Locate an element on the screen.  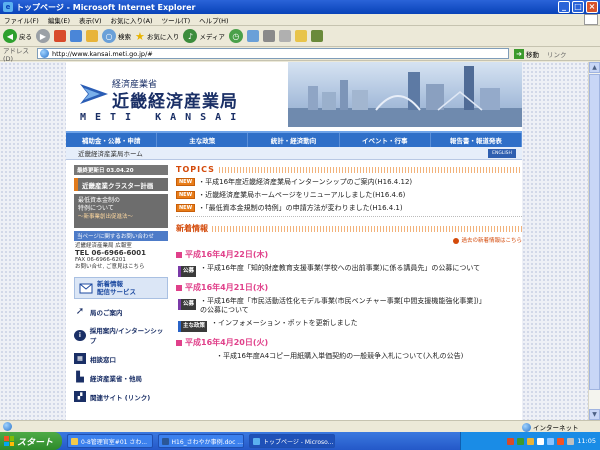
speaker-icon is located at coordinates (571, 441).